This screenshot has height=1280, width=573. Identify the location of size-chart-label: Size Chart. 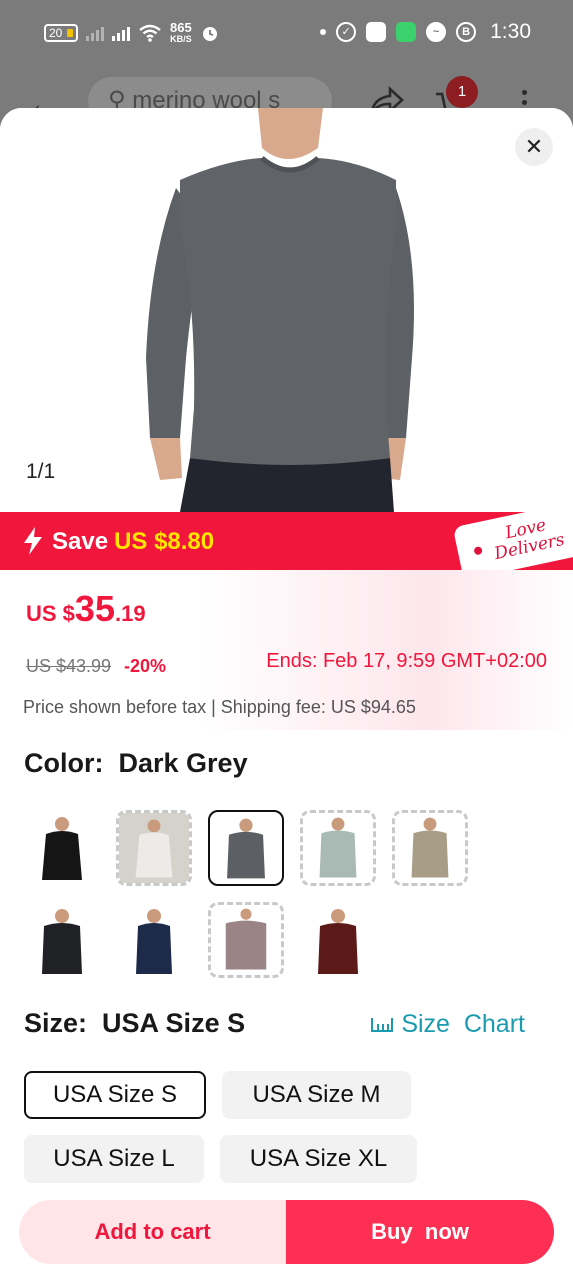
(463, 1024).